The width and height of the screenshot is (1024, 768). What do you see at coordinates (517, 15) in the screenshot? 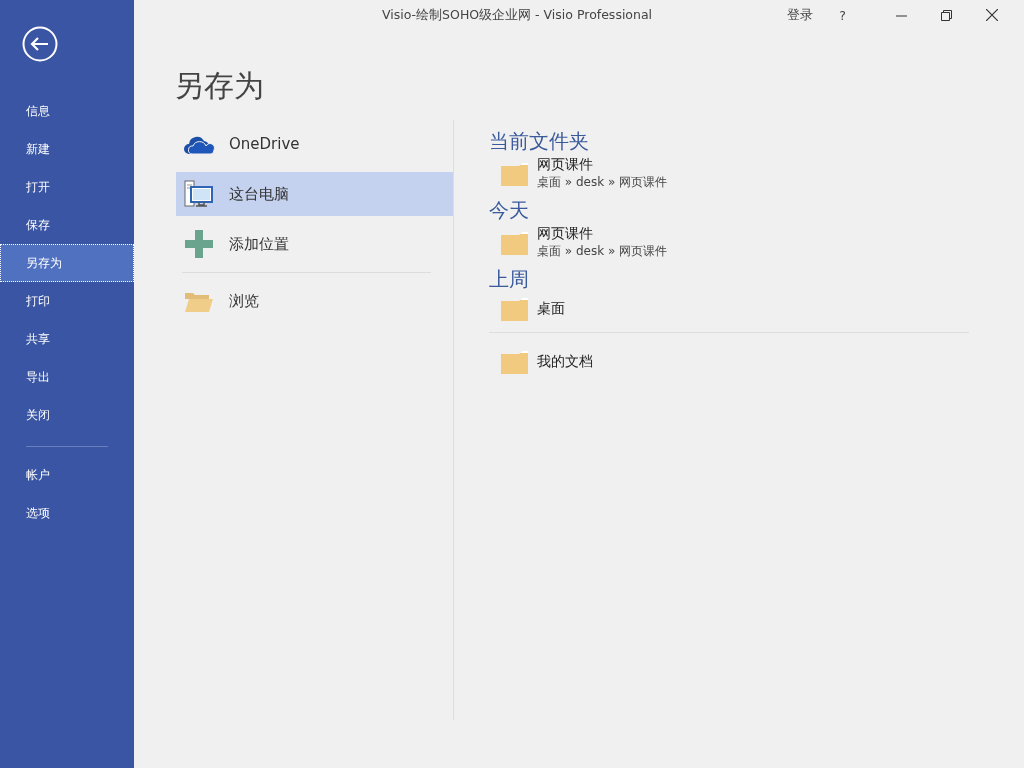
I see `window-title: Visio-绘制SOHO级企业网 - Visio Professional` at bounding box center [517, 15].